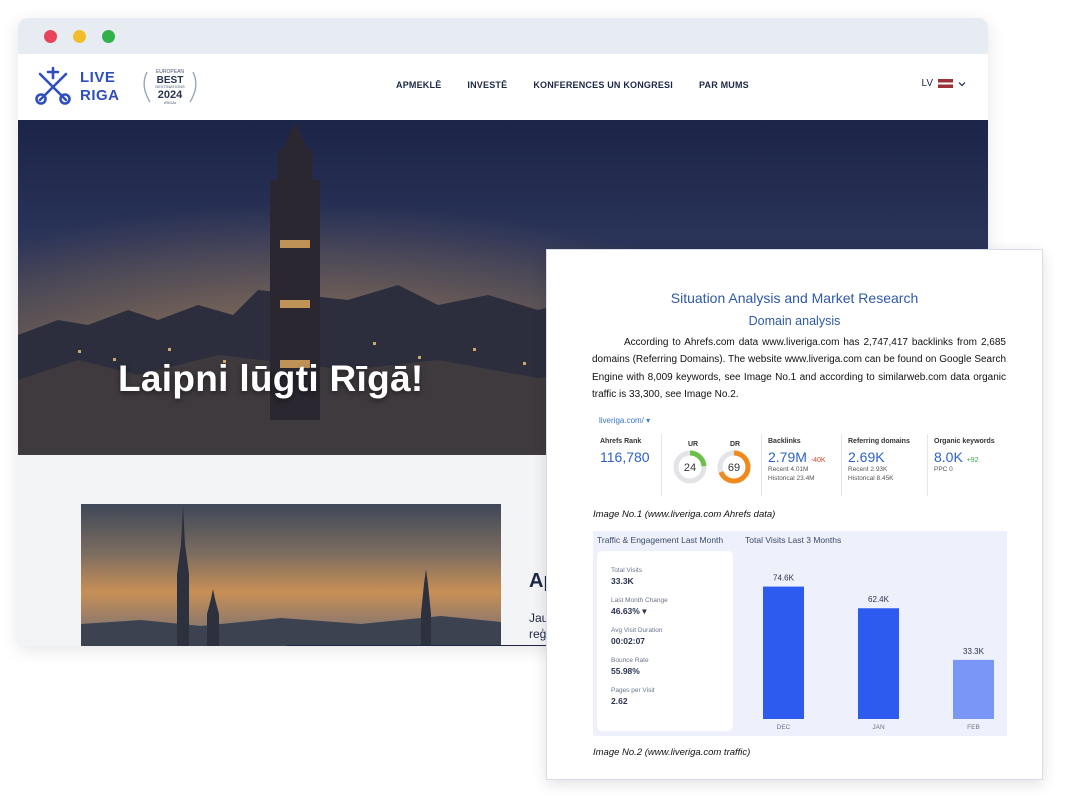 Image resolution: width=1077 pixels, height=800 pixels. What do you see at coordinates (538, 634) in the screenshot?
I see `card-text-line-2: reģ` at bounding box center [538, 634].